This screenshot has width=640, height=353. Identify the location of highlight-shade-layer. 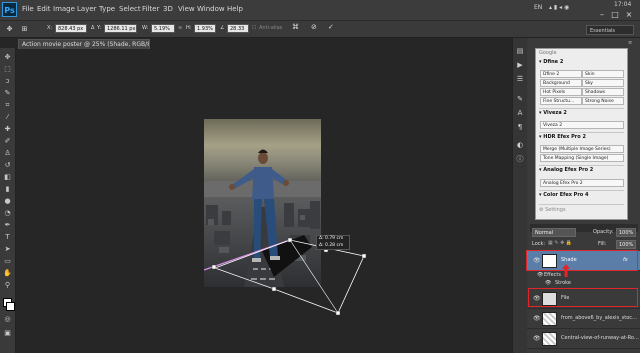
(582, 260).